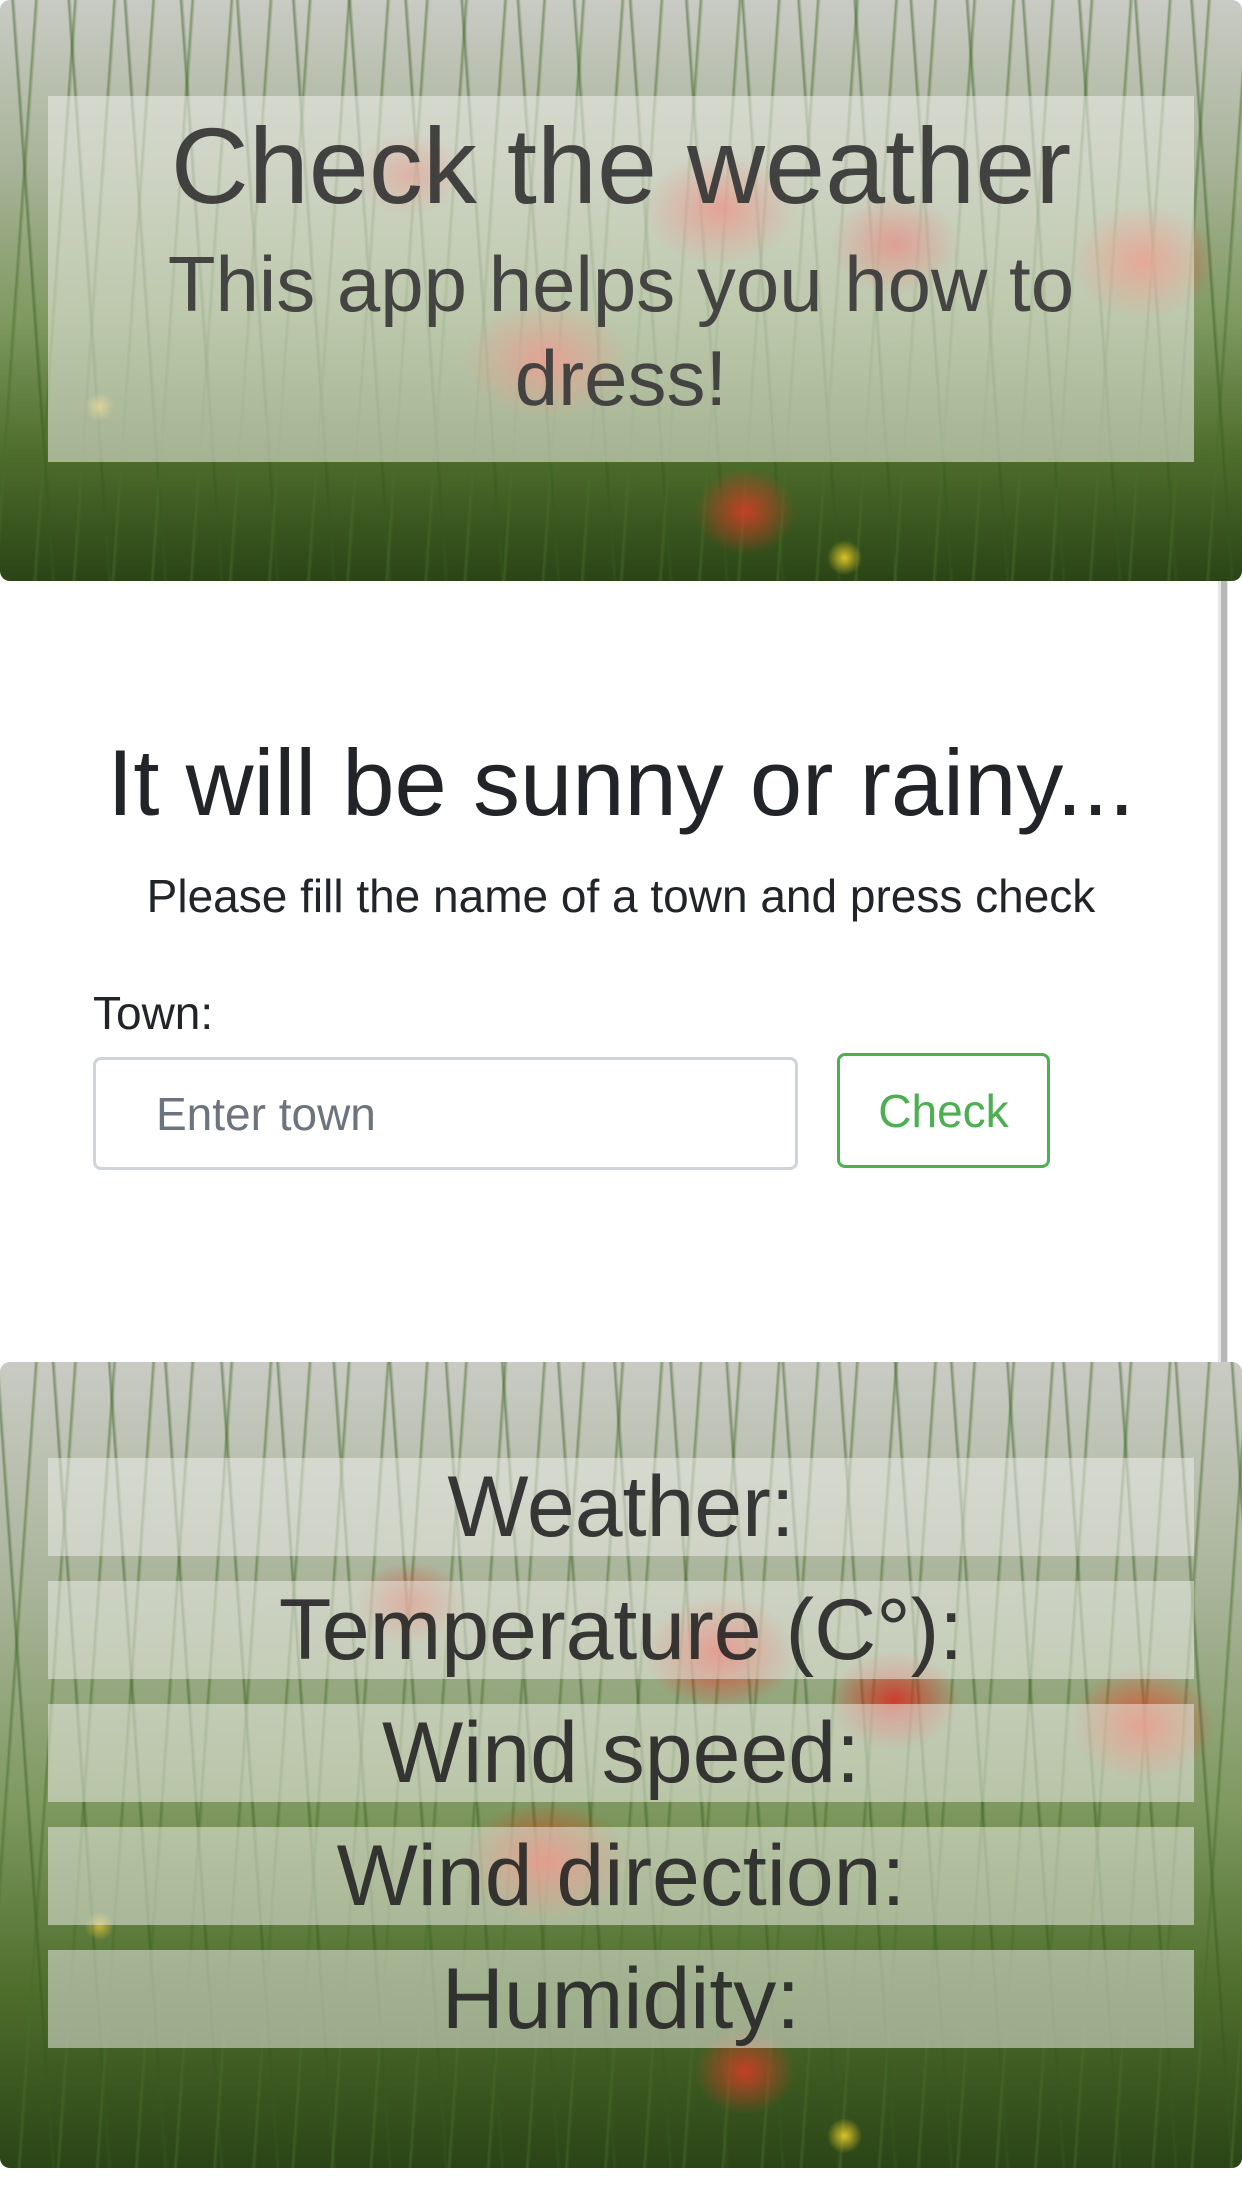  I want to click on page-title: Check the weather, so click(621, 165).